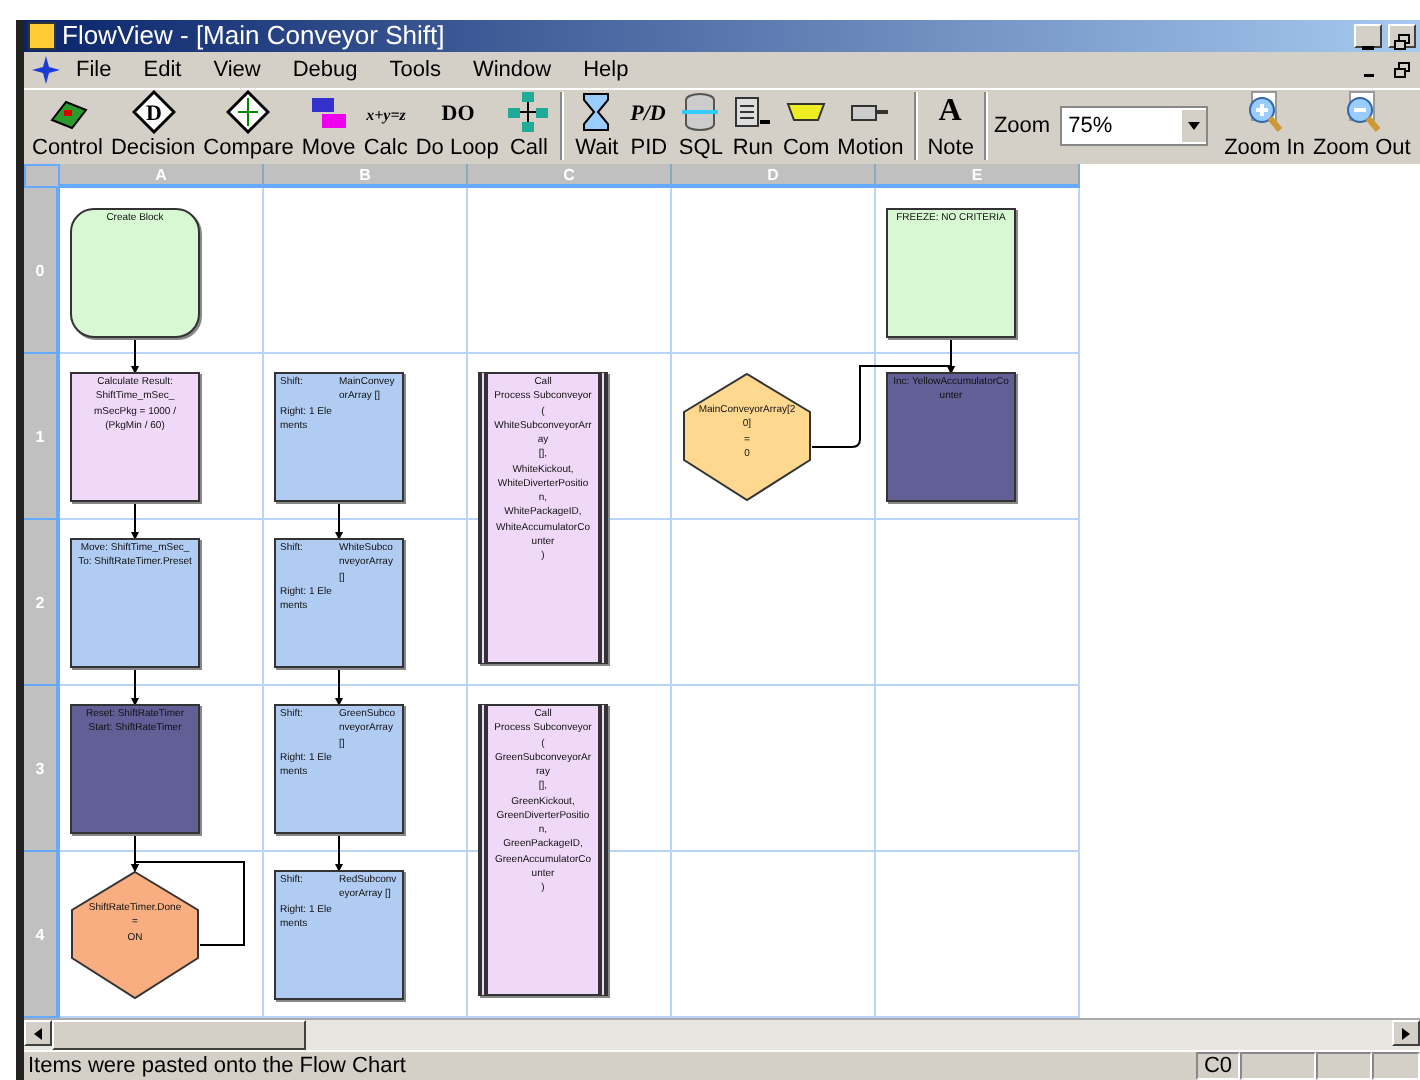  I want to click on corner-cell, so click(42, 176).